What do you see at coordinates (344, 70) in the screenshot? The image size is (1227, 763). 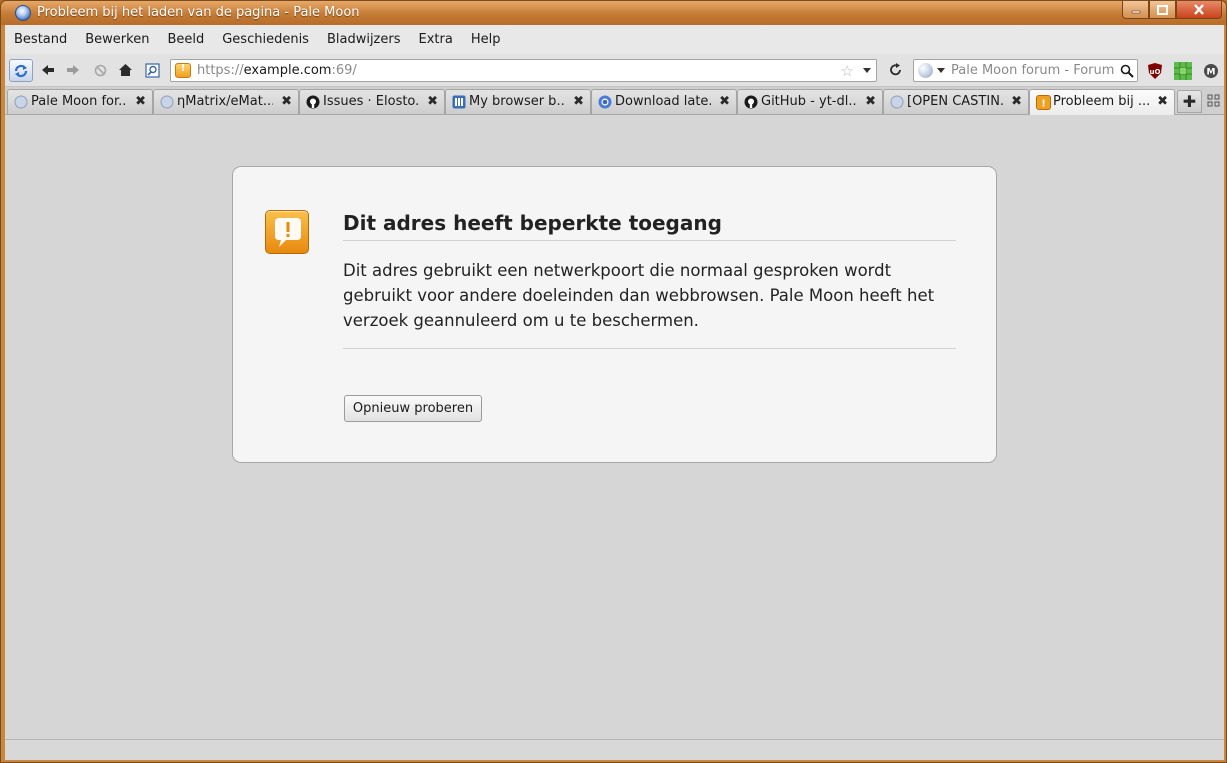 I see `url-port-path: :69/` at bounding box center [344, 70].